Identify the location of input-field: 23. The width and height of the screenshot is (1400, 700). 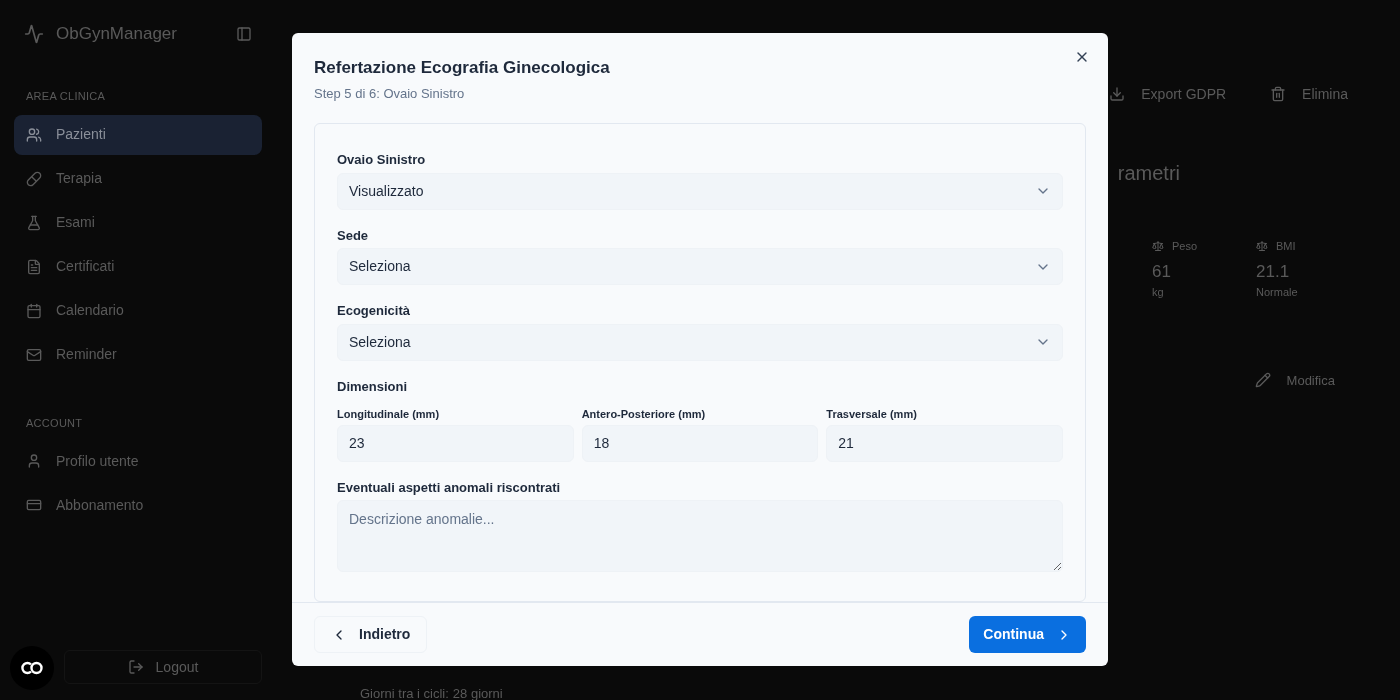
(455, 443).